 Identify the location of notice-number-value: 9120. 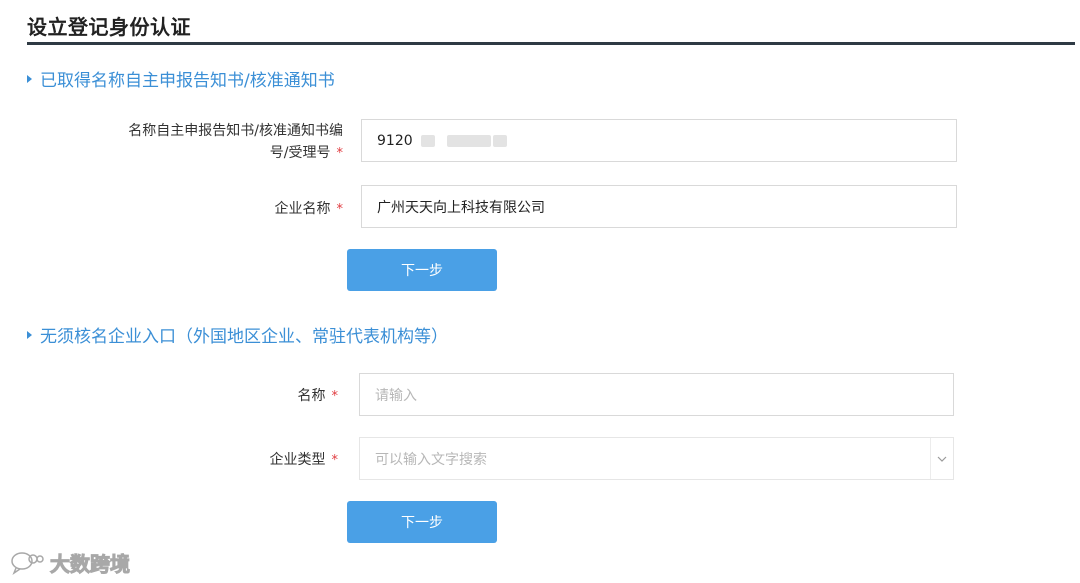
(395, 140).